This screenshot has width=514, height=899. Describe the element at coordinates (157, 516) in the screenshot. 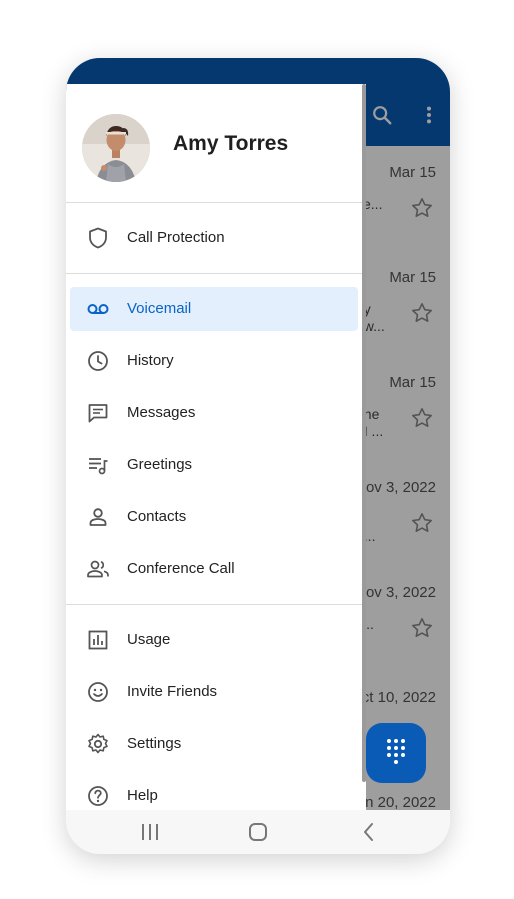

I see `menu-item-label: Contacts` at that location.